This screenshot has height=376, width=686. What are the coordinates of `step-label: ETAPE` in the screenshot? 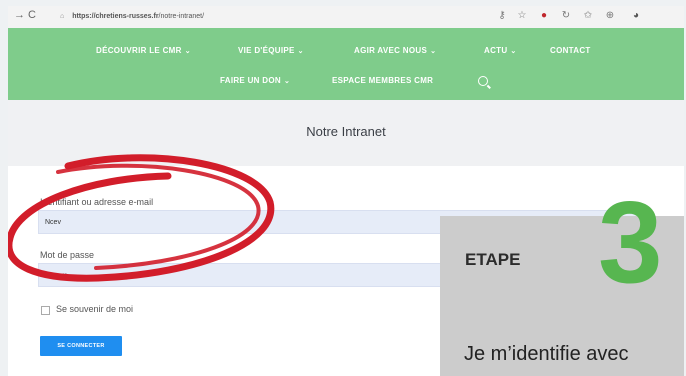 It's located at (493, 259).